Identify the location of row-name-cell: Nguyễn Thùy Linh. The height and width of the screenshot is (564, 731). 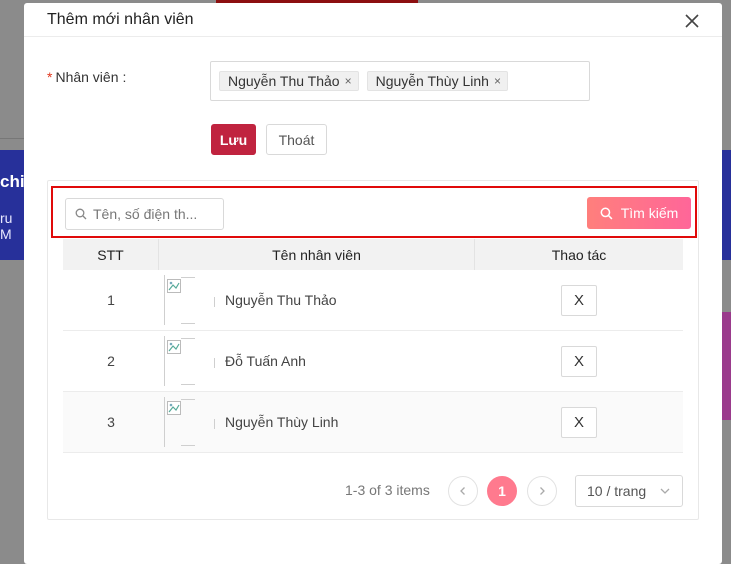
(317, 422).